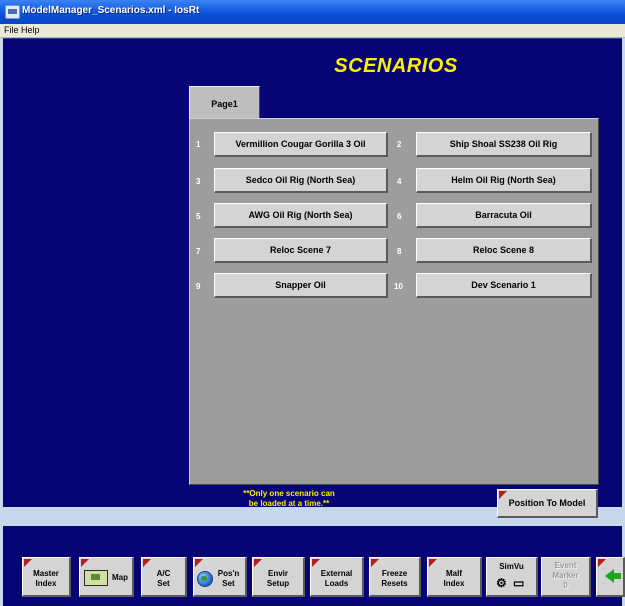 This screenshot has height=606, width=625. Describe the element at coordinates (278, 583) in the screenshot. I see `label-line: Setup` at that location.